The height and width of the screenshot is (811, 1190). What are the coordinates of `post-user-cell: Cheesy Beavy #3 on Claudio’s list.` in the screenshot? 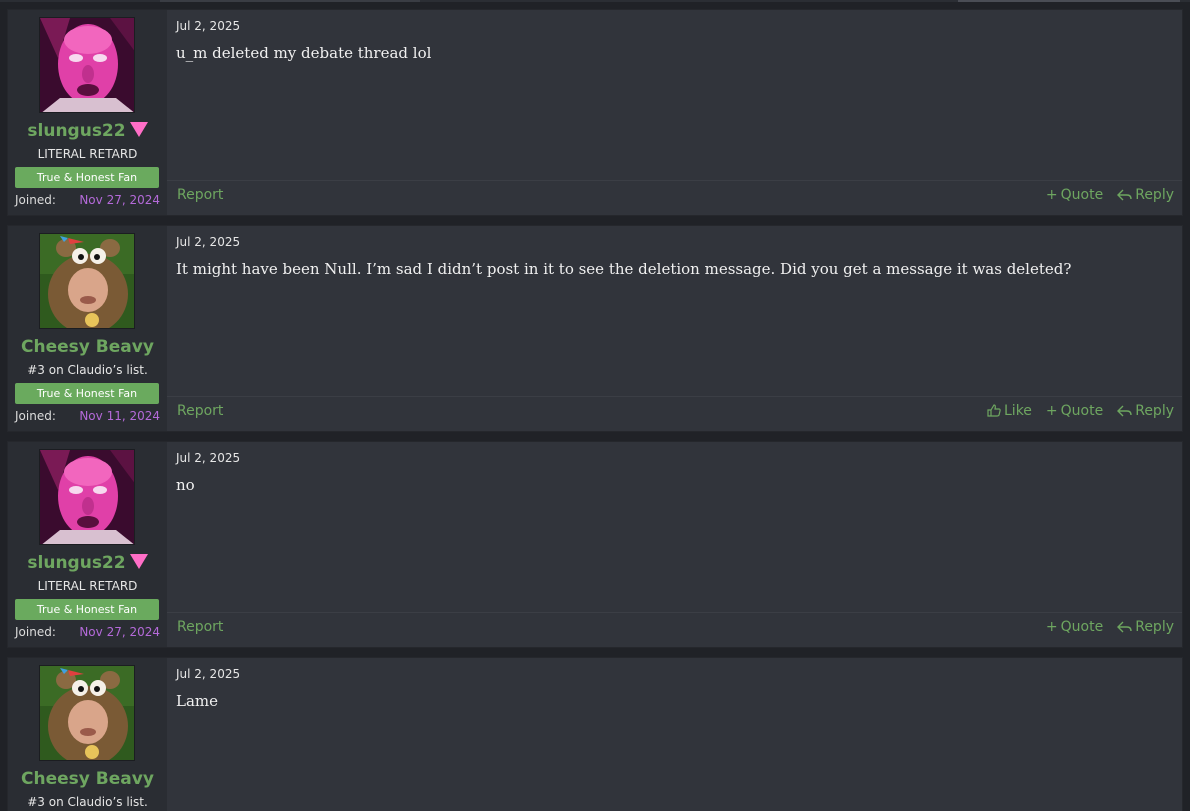 It's located at (87, 734).